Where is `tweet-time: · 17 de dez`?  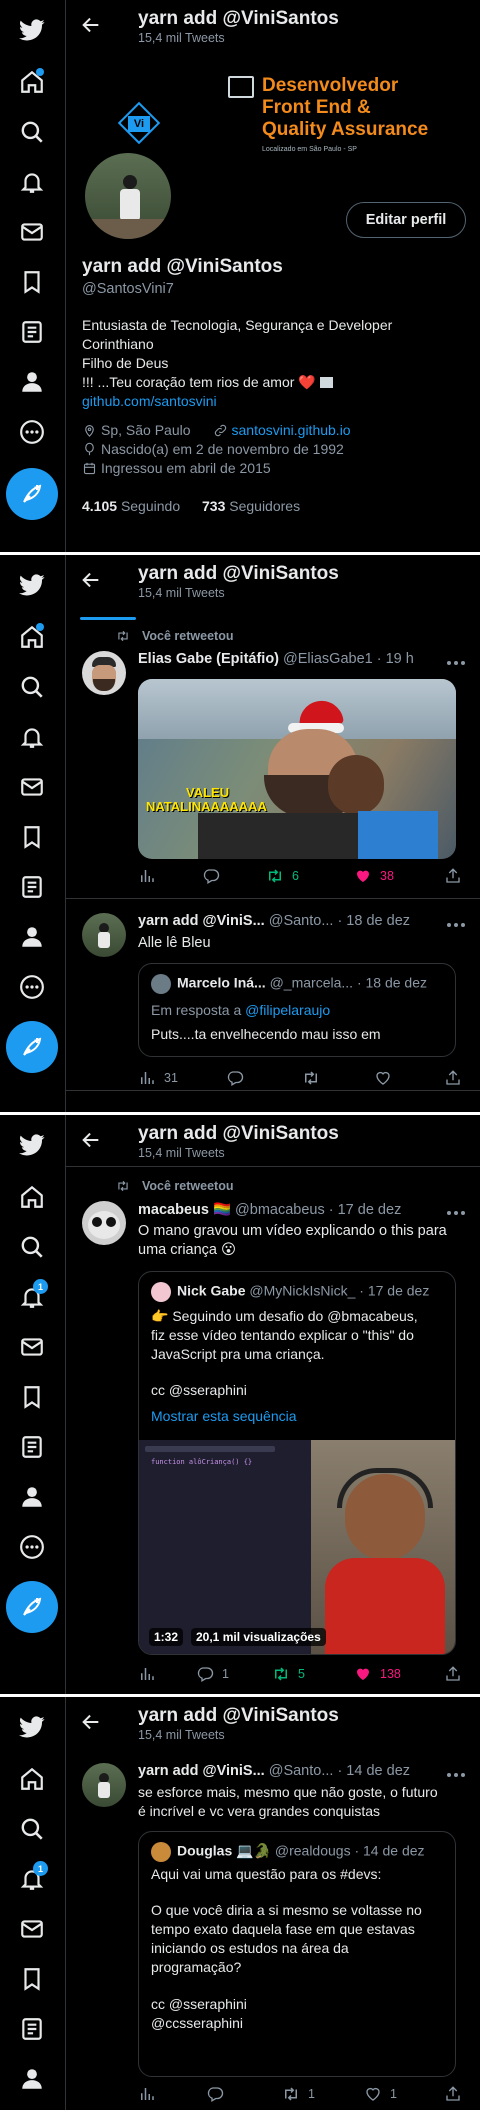
tweet-time: · 17 de dez is located at coordinates (365, 1210).